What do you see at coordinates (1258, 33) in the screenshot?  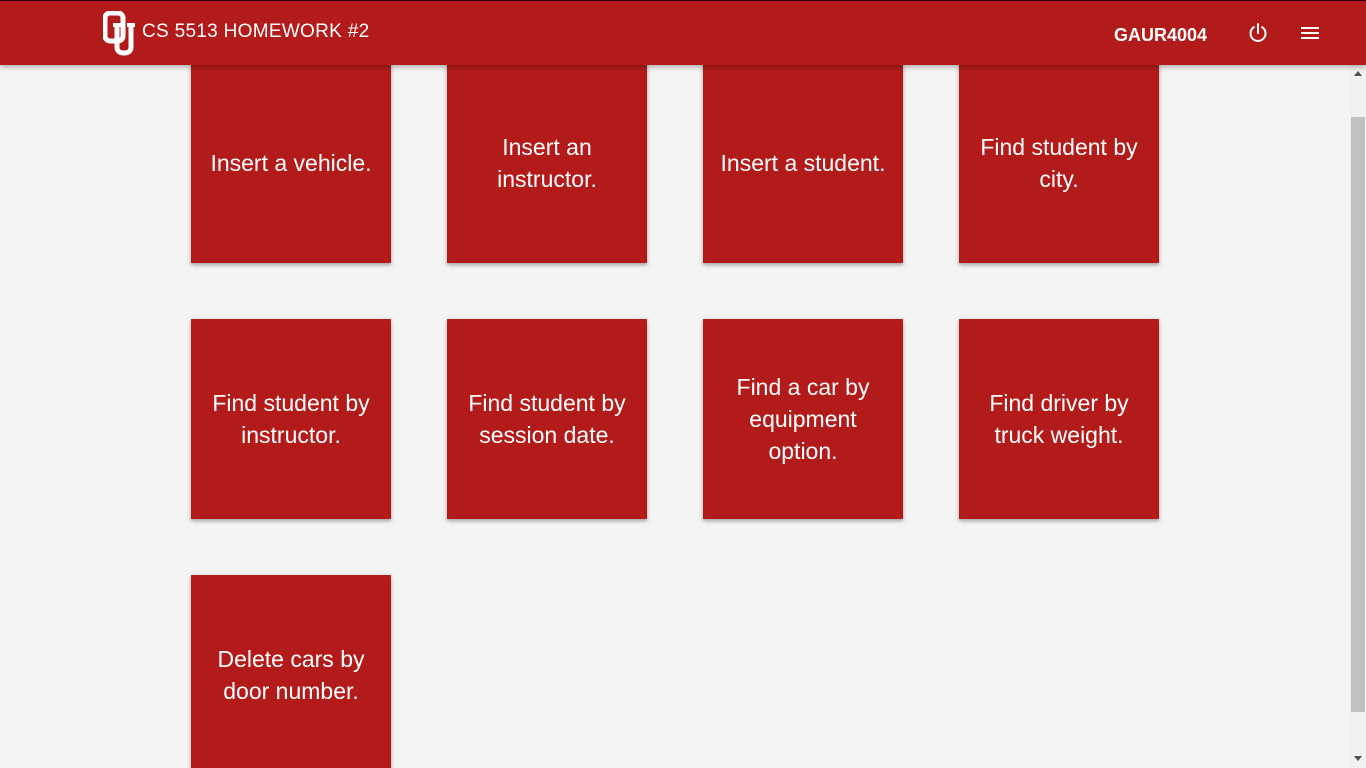 I see `power-icon` at bounding box center [1258, 33].